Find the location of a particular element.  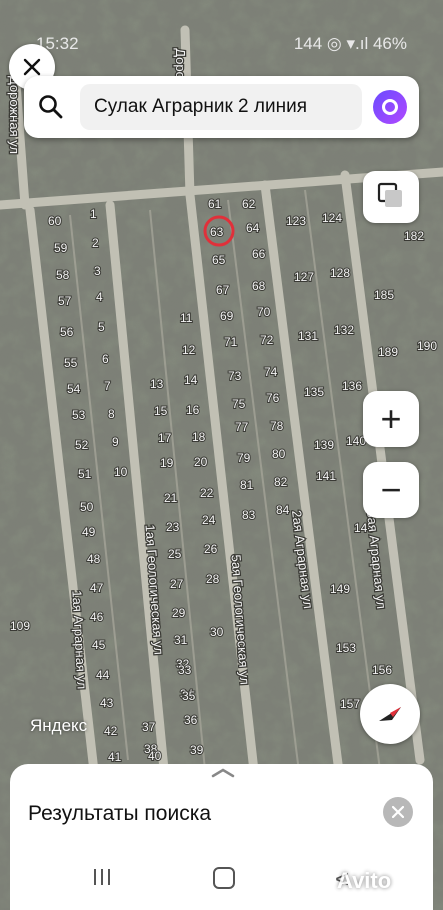

plot-number-label: 43 is located at coordinates (107, 703).